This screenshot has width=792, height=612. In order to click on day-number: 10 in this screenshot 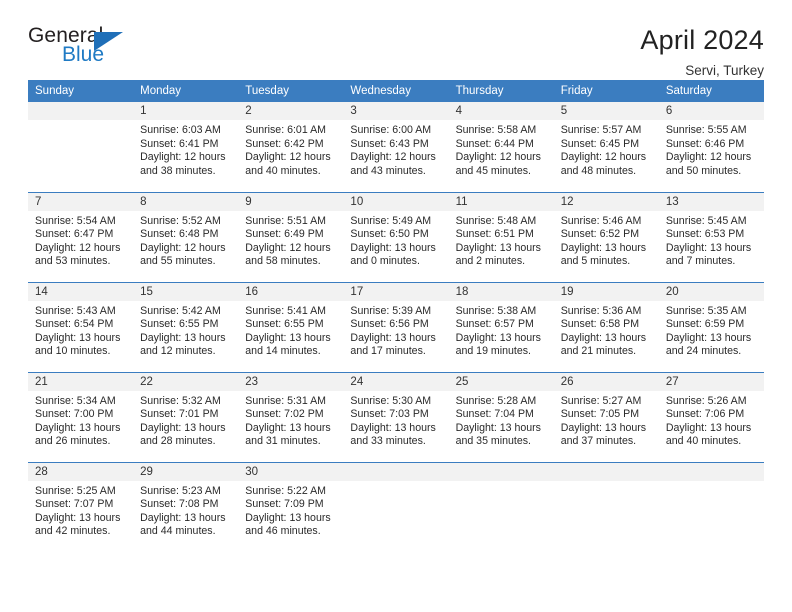, I will do `click(396, 201)`.